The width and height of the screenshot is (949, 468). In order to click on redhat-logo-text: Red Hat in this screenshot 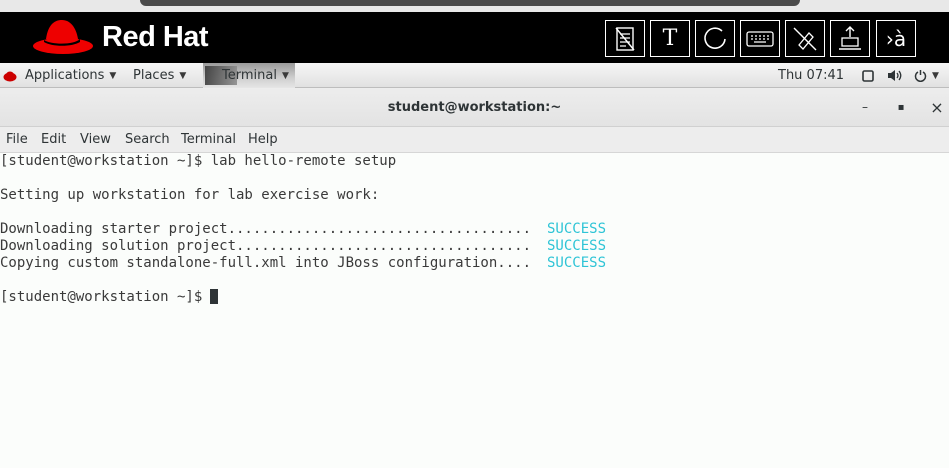, I will do `click(155, 36)`.